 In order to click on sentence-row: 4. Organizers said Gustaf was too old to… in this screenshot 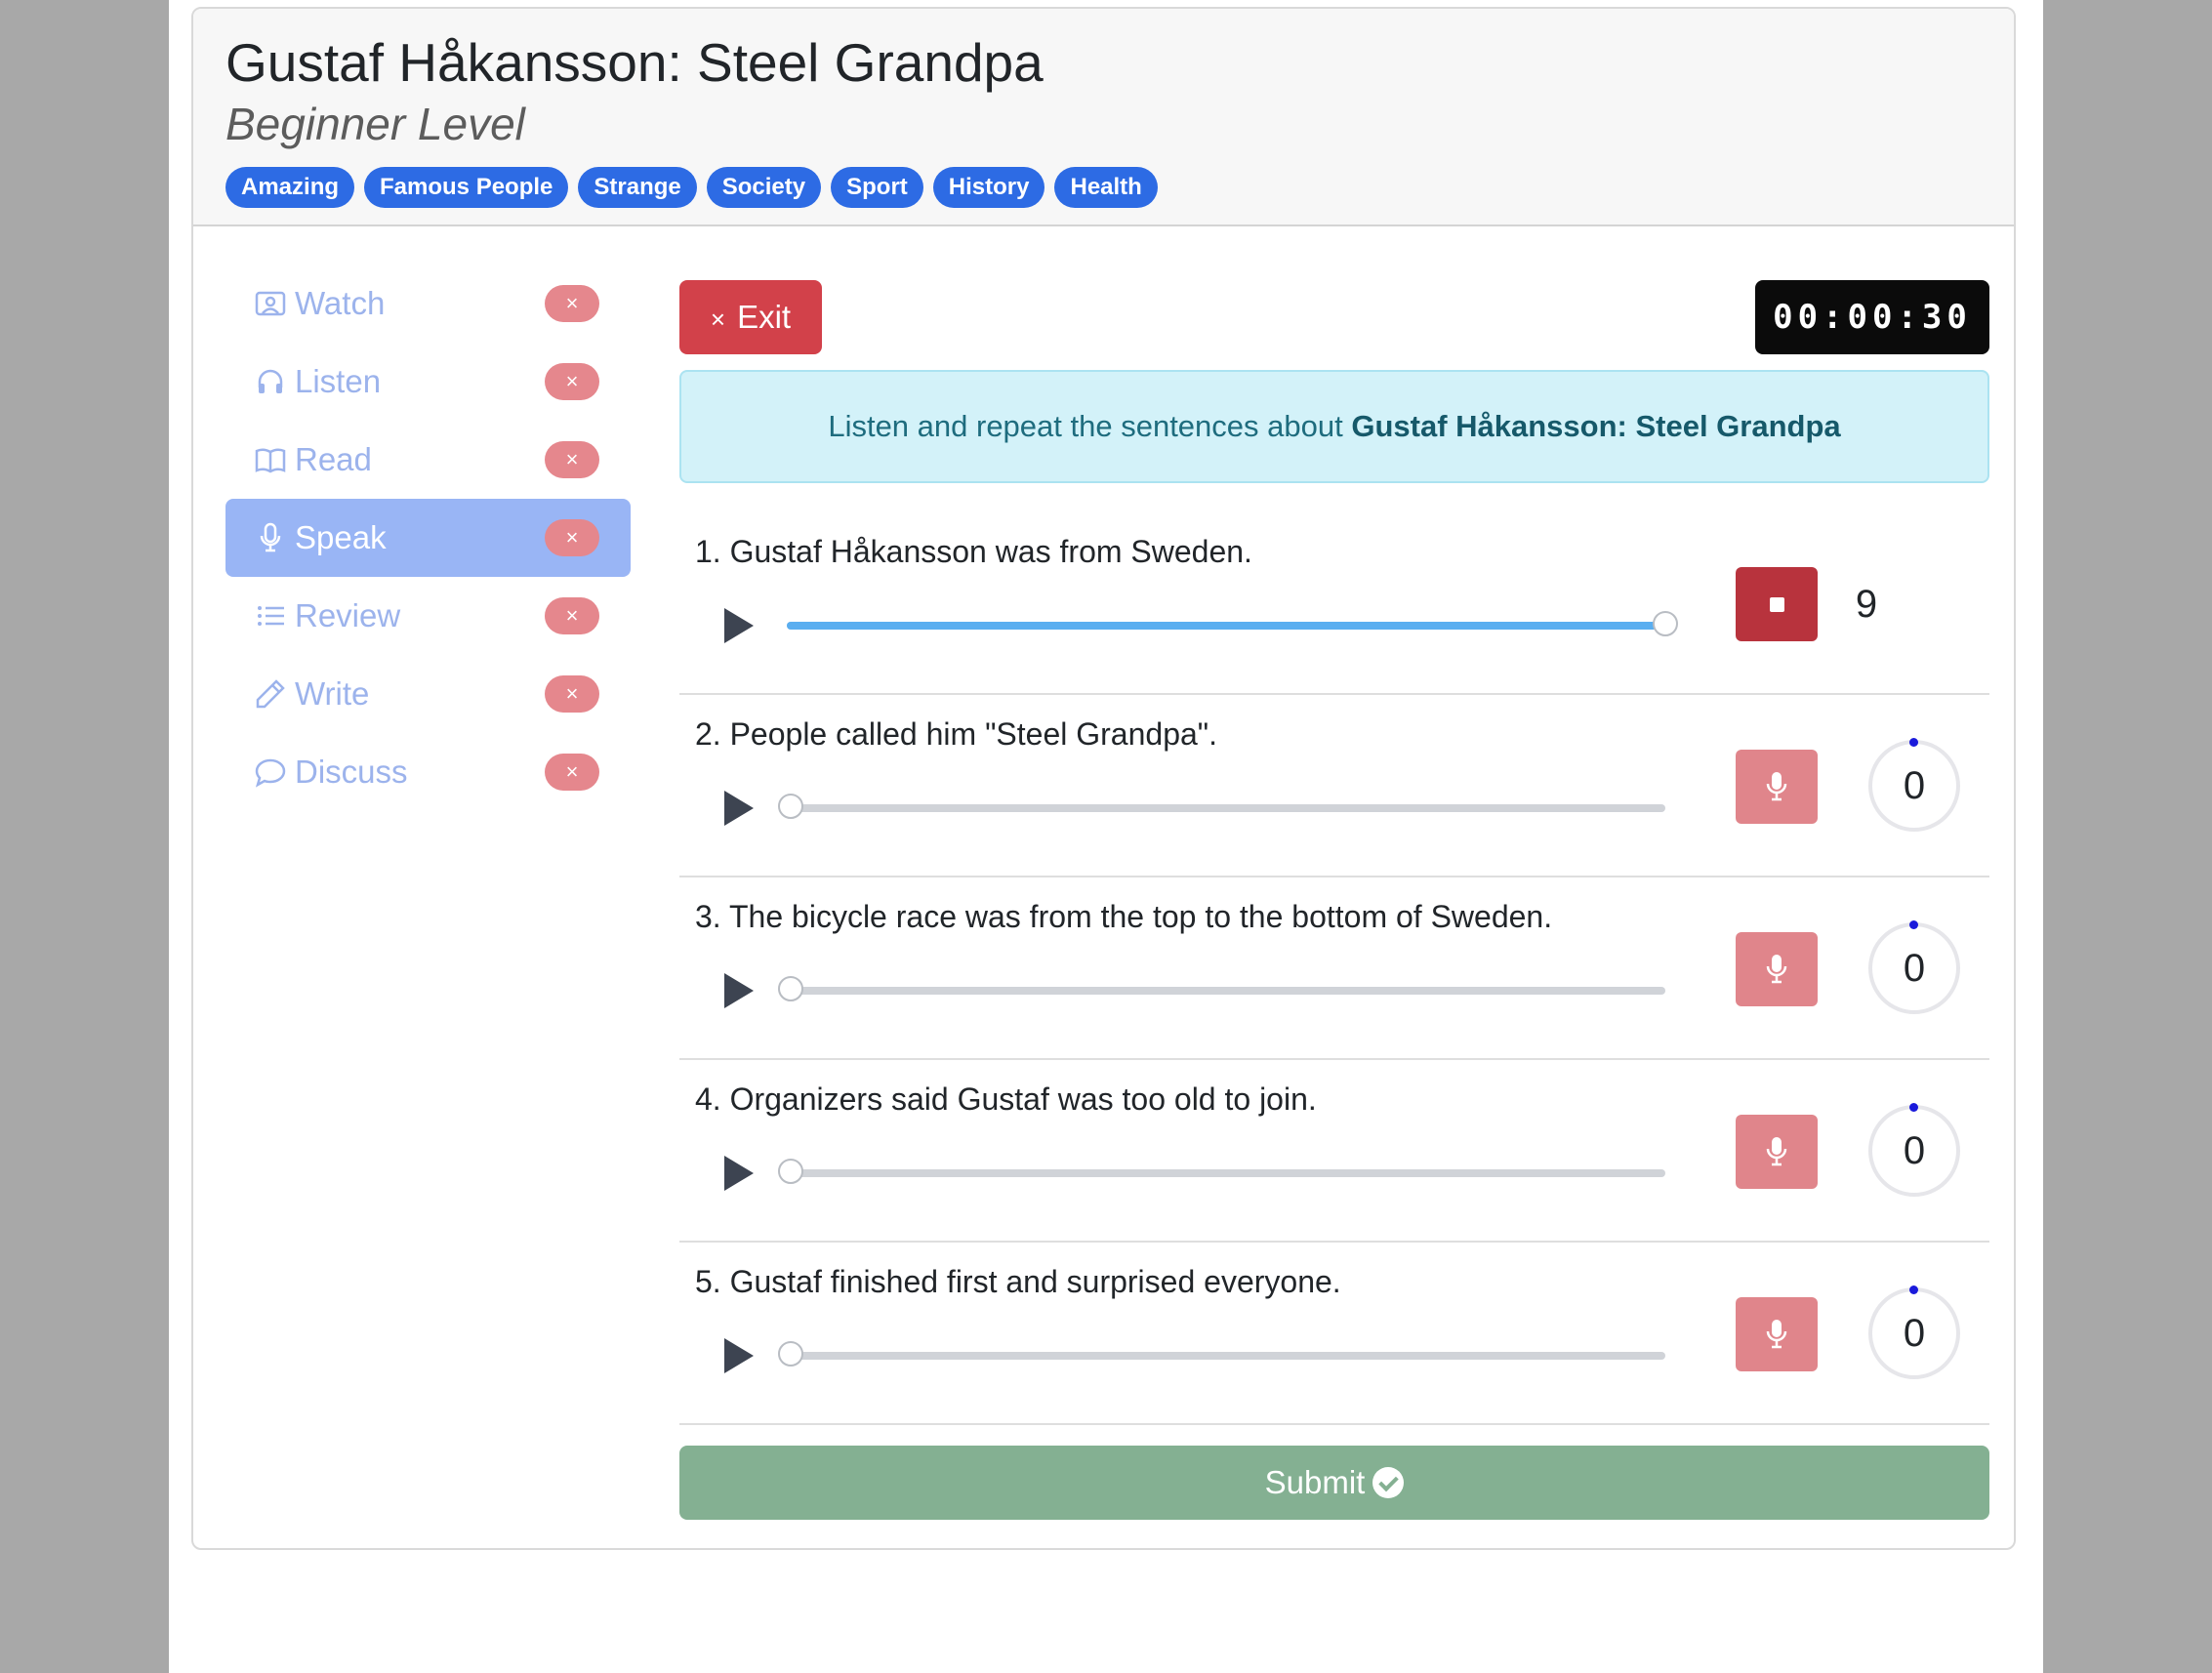, I will do `click(1334, 1151)`.